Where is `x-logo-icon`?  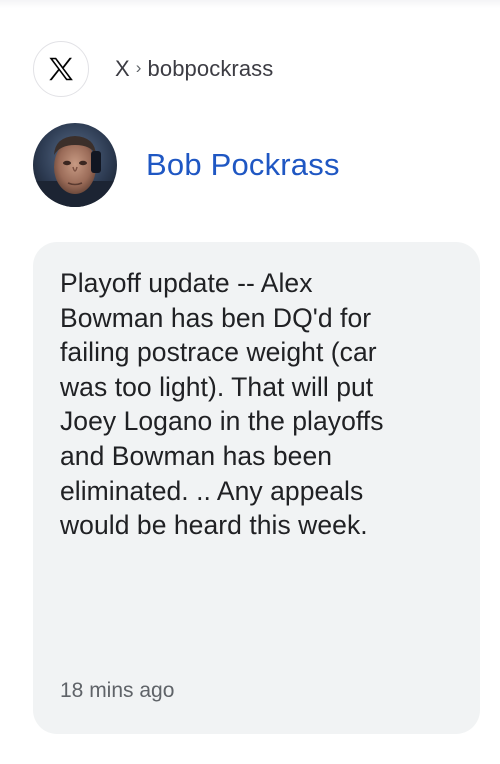
x-logo-icon is located at coordinates (61, 69).